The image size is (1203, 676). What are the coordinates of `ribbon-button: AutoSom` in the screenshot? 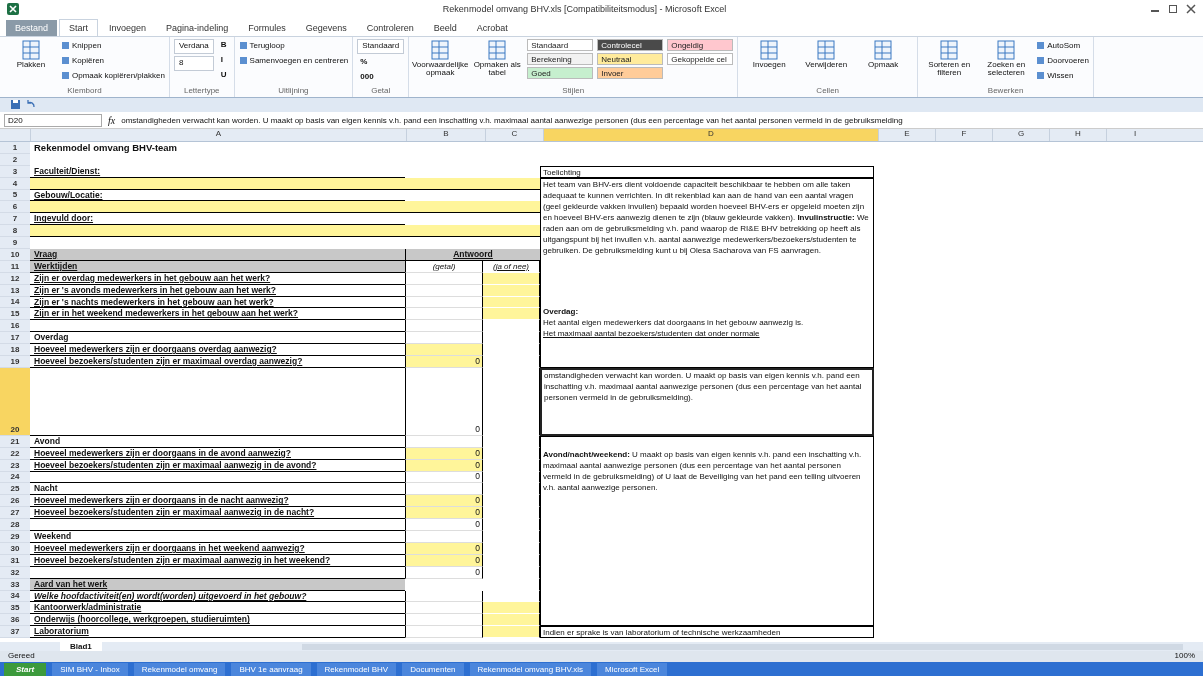 It's located at (1062, 45).